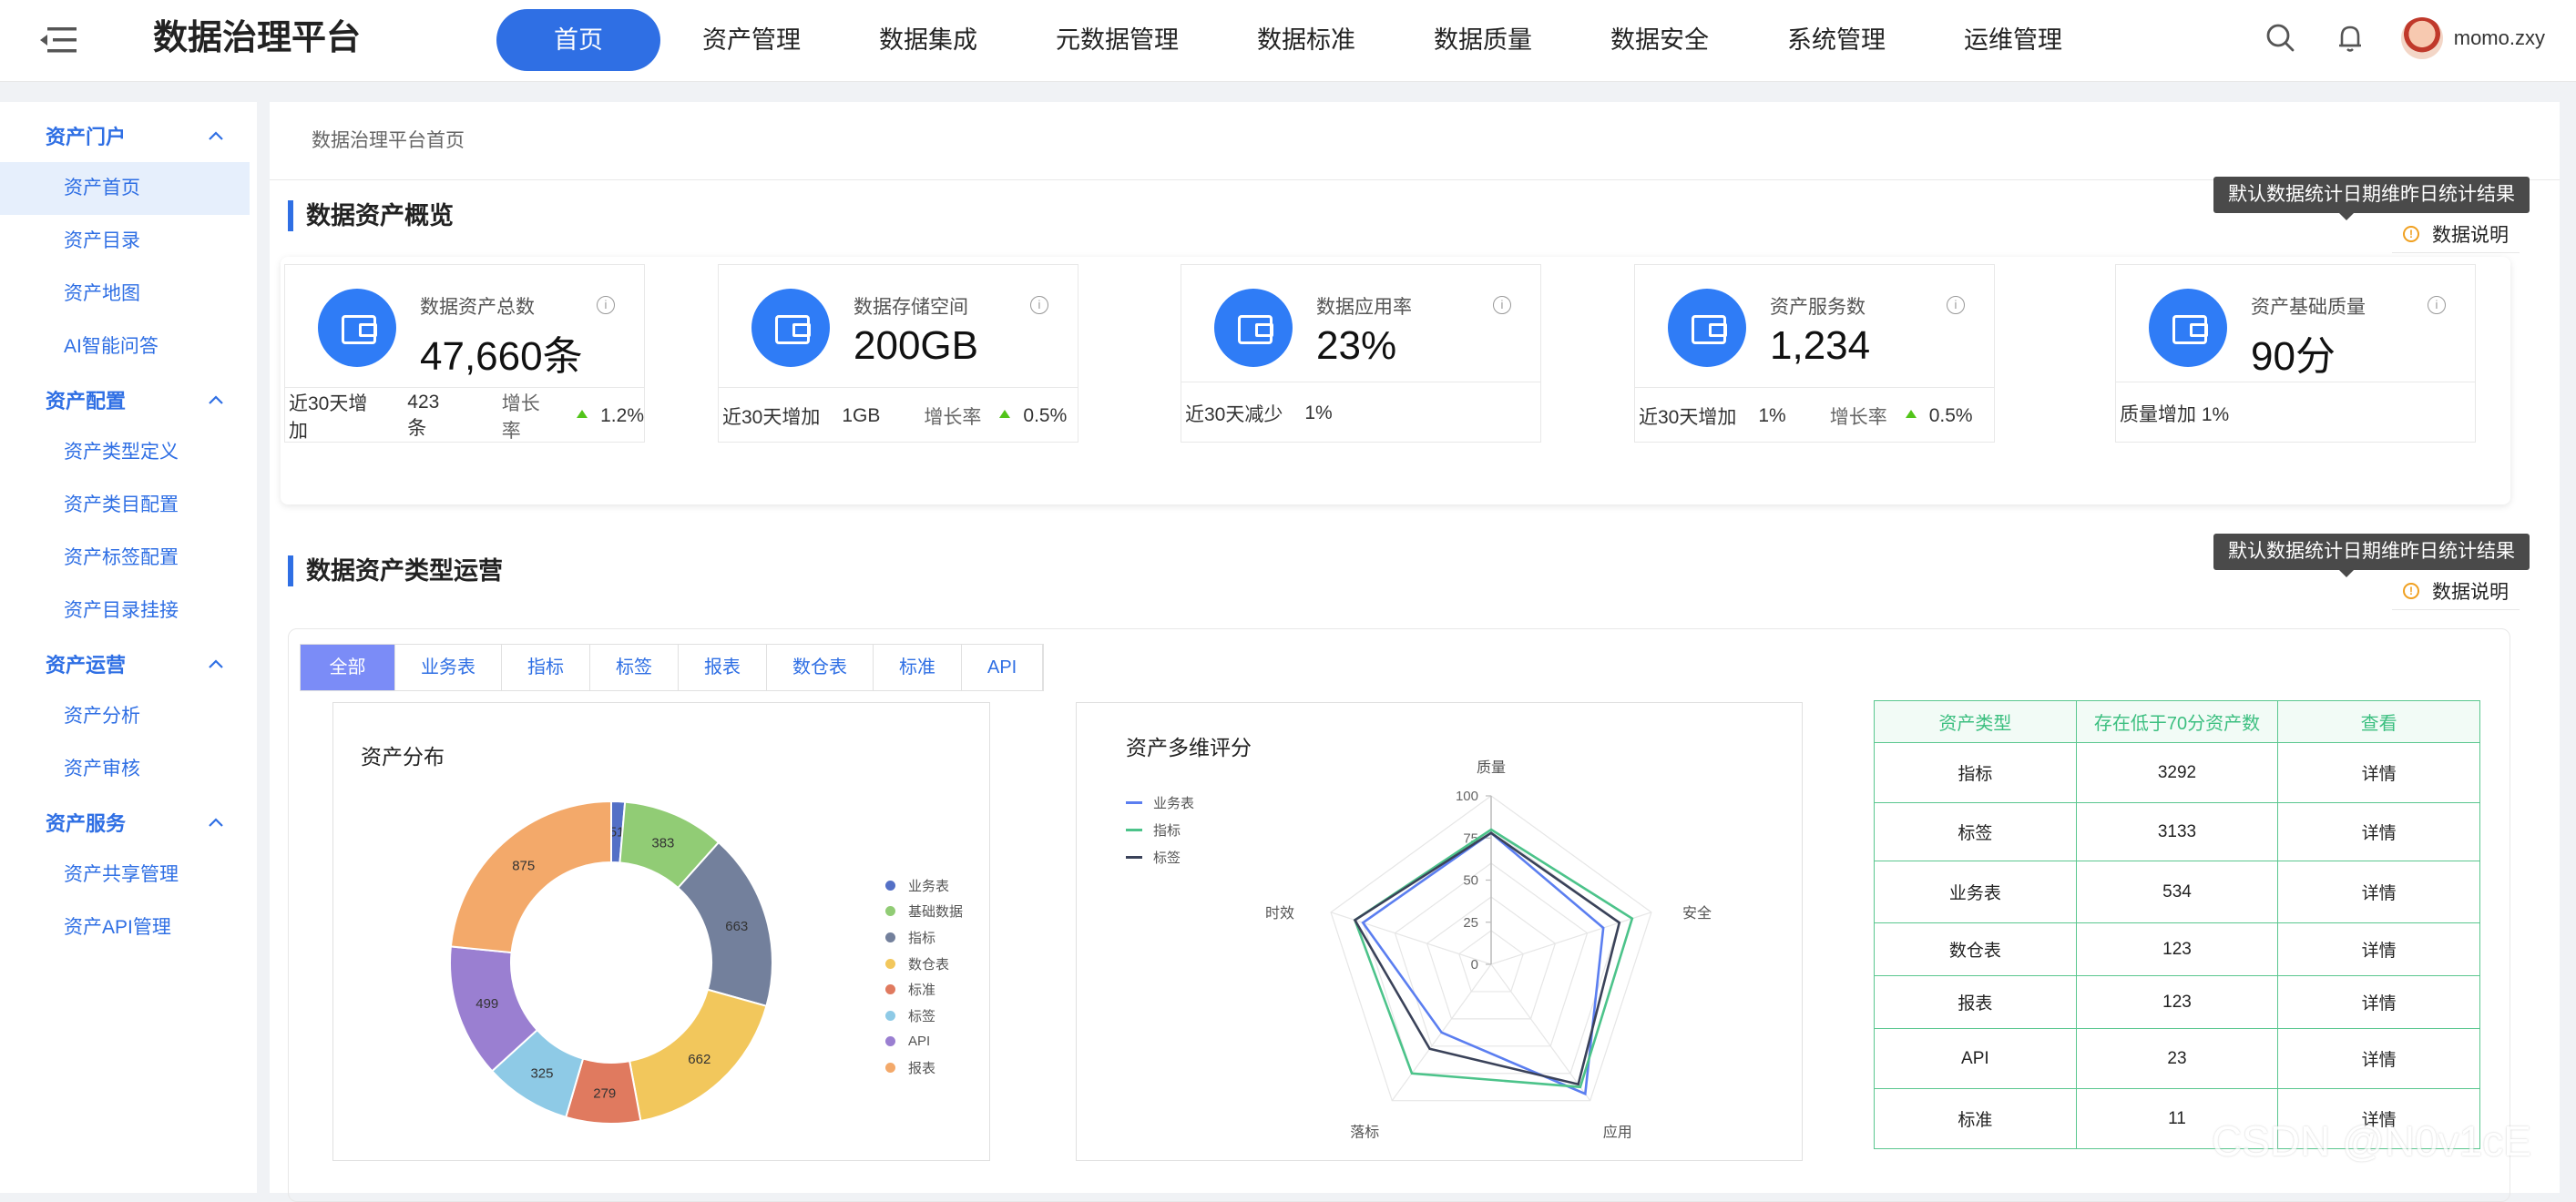  What do you see at coordinates (128, 399) in the screenshot?
I see `sidebar-group-1: 资产配置` at bounding box center [128, 399].